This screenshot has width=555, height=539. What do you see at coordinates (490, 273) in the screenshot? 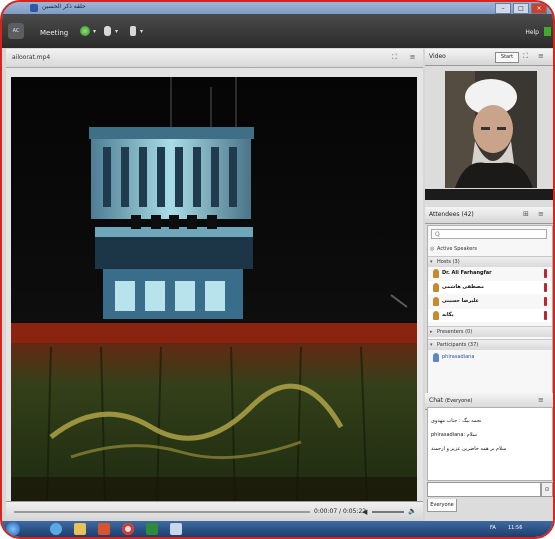
I see `attendee-row: Dr. Ali Farhangfar` at bounding box center [490, 273].